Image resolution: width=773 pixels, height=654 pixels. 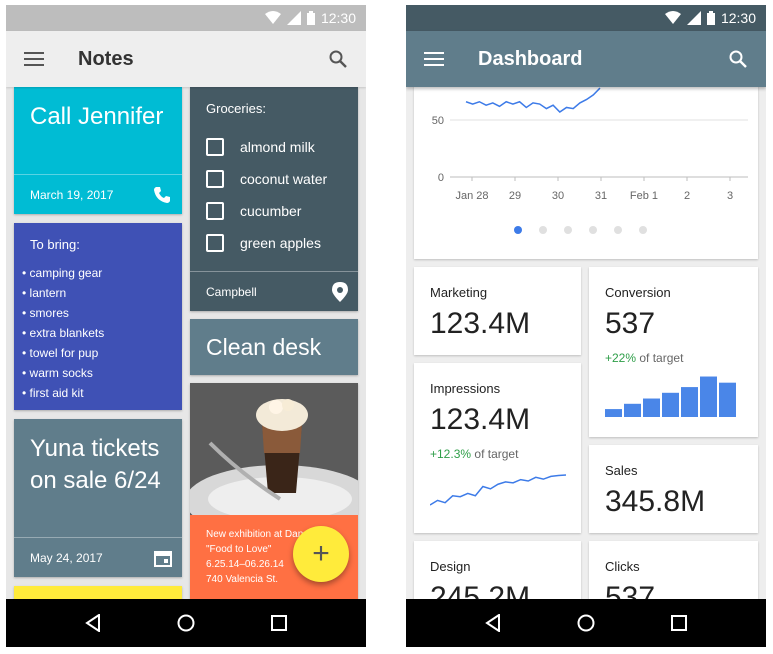 What do you see at coordinates (284, 179) in the screenshot?
I see `checklist-label: coconut water` at bounding box center [284, 179].